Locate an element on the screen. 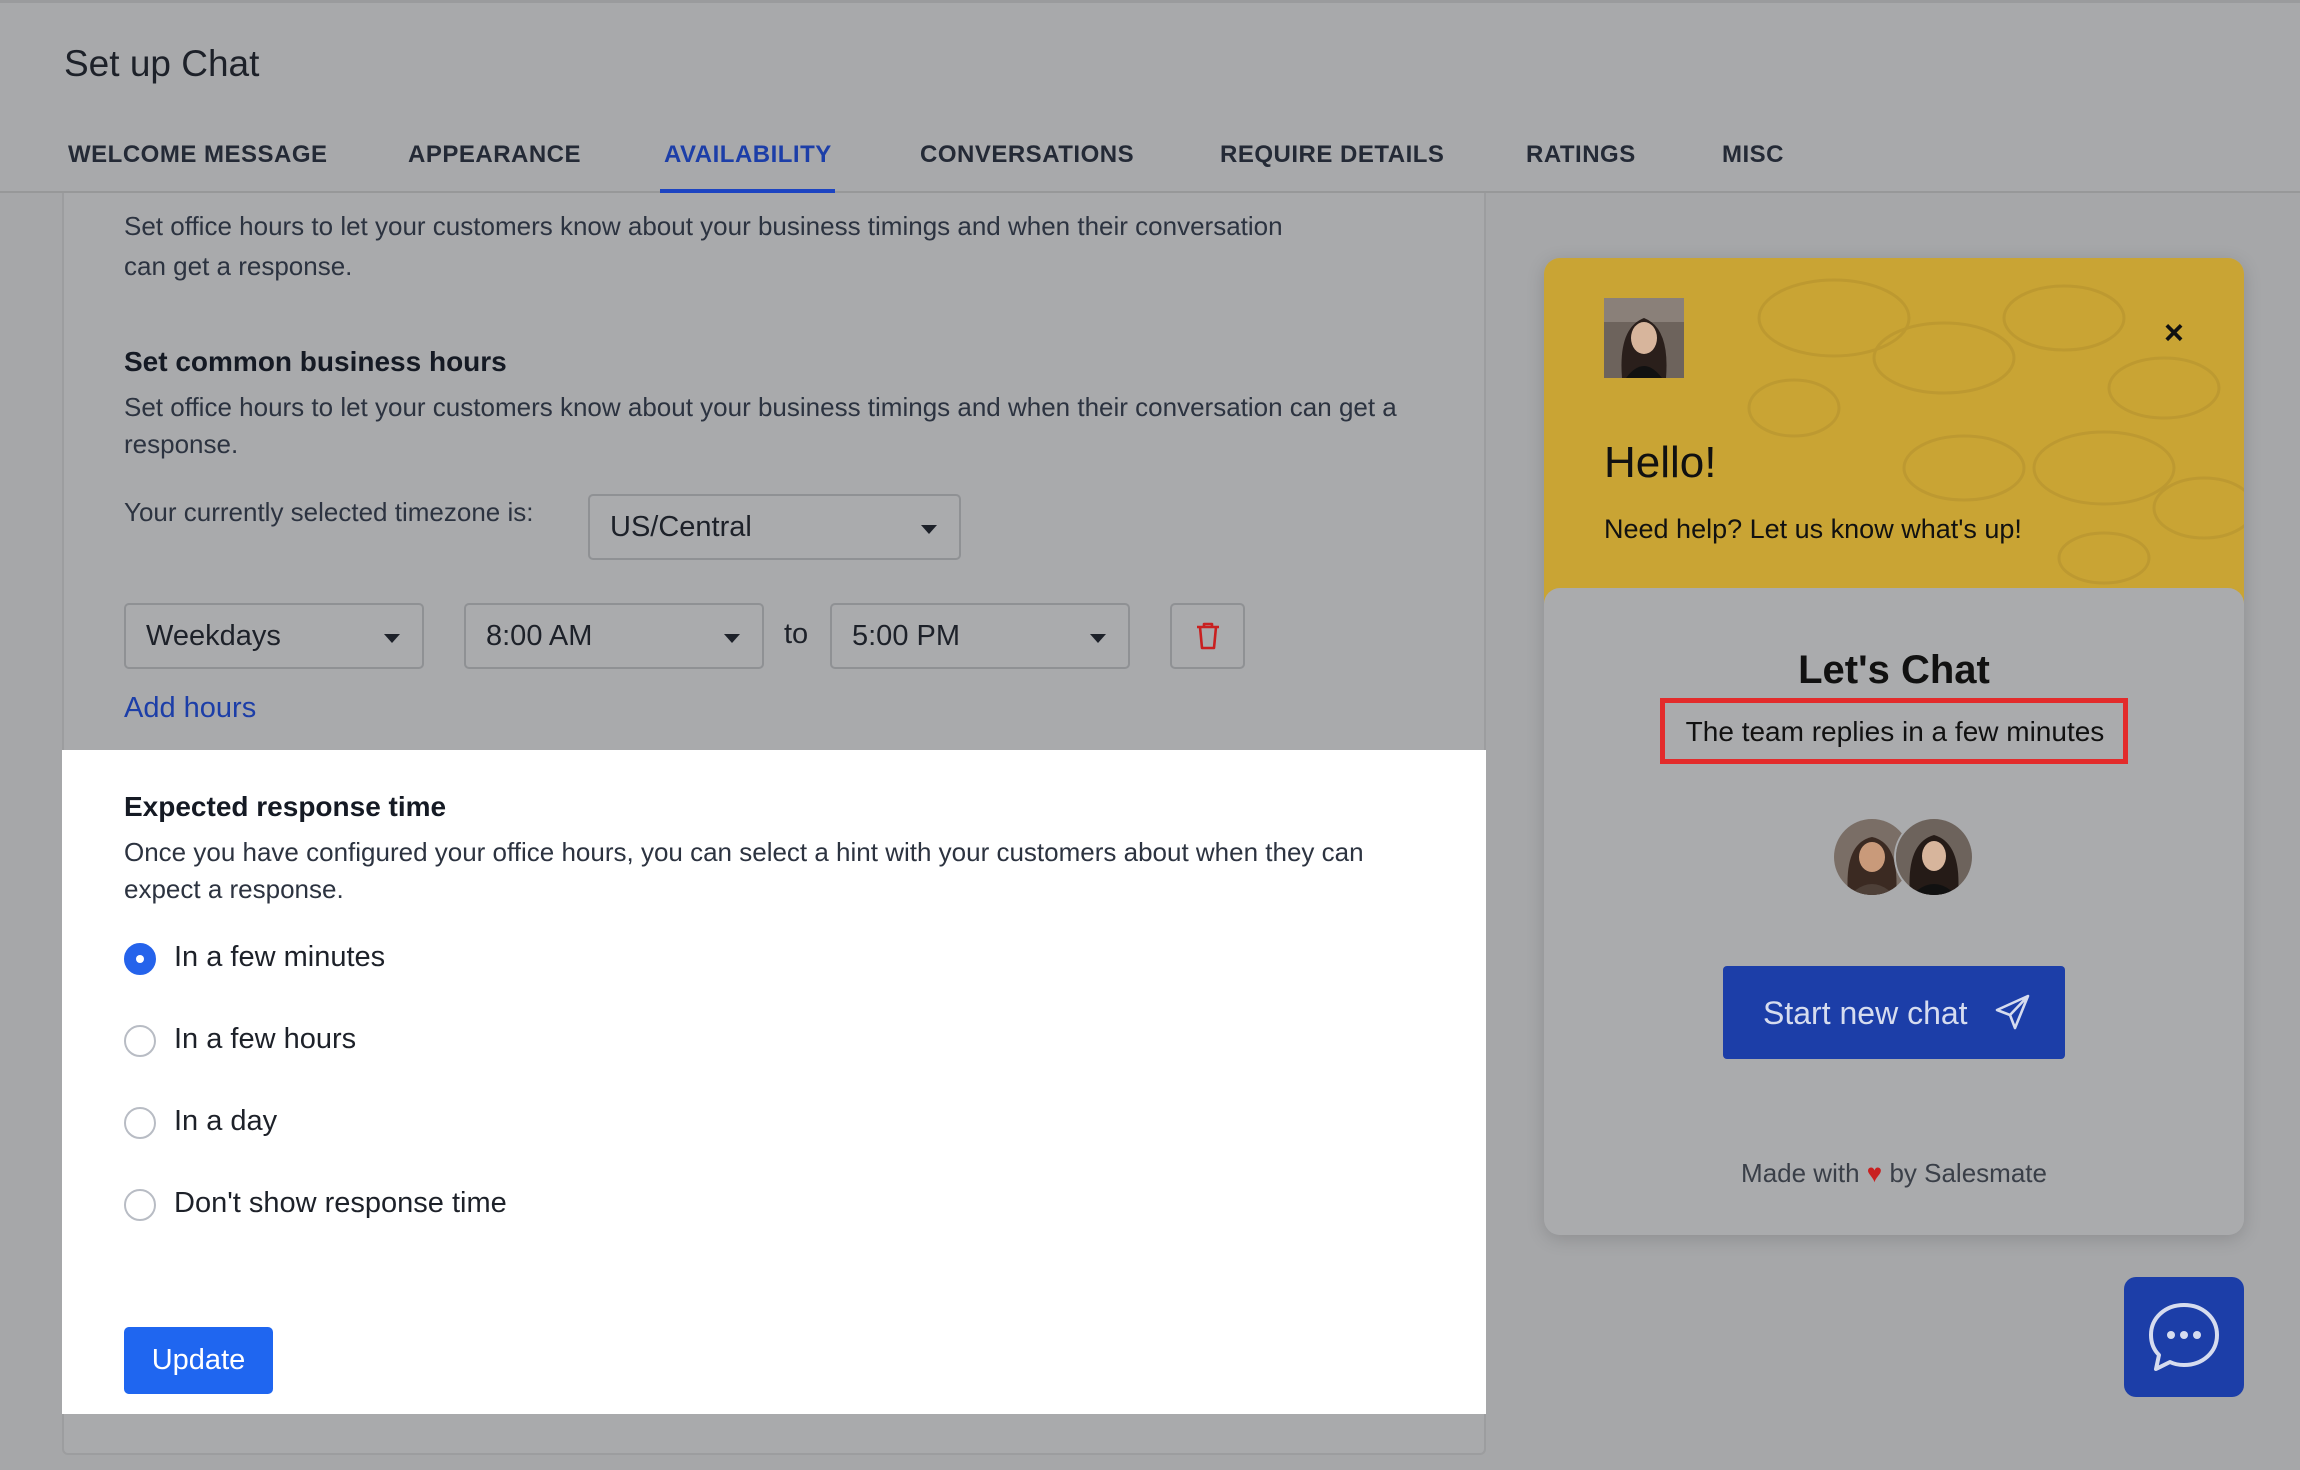  days-select: Weekdays is located at coordinates (274, 636).